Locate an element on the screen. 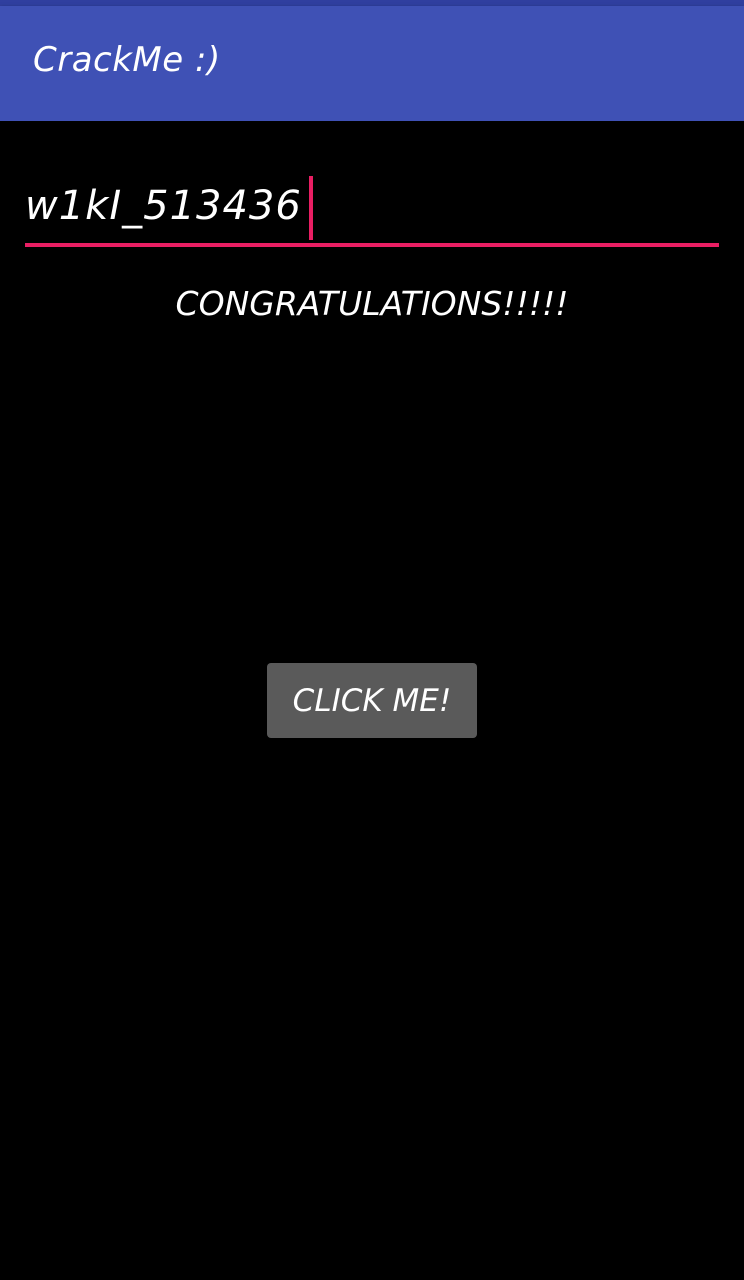 Image resolution: width=744 pixels, height=1280 pixels. serial-input is located at coordinates (372, 206).